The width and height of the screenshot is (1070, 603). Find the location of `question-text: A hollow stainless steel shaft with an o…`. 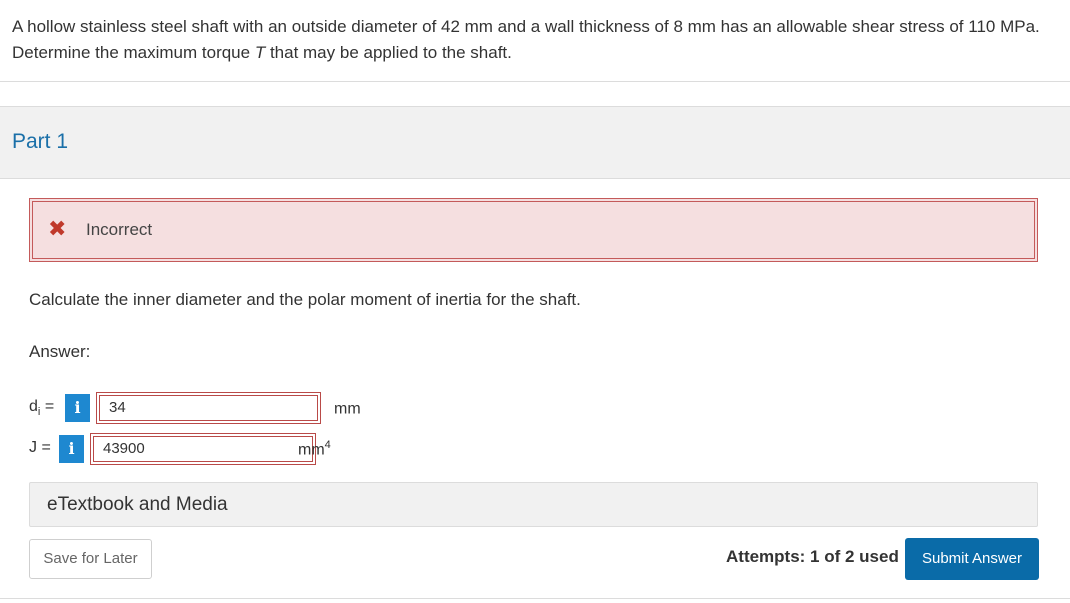

question-text: A hollow stainless steel shaft with an o… is located at coordinates (532, 40).